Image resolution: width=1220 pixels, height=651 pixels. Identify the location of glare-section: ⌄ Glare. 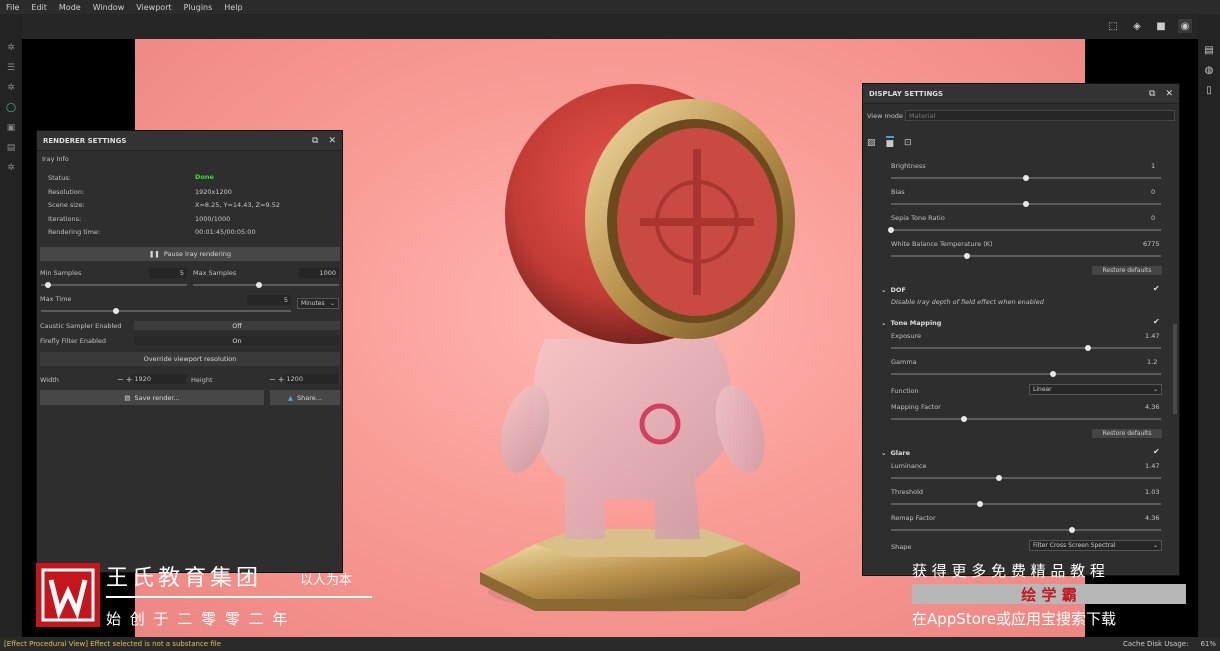
(895, 453).